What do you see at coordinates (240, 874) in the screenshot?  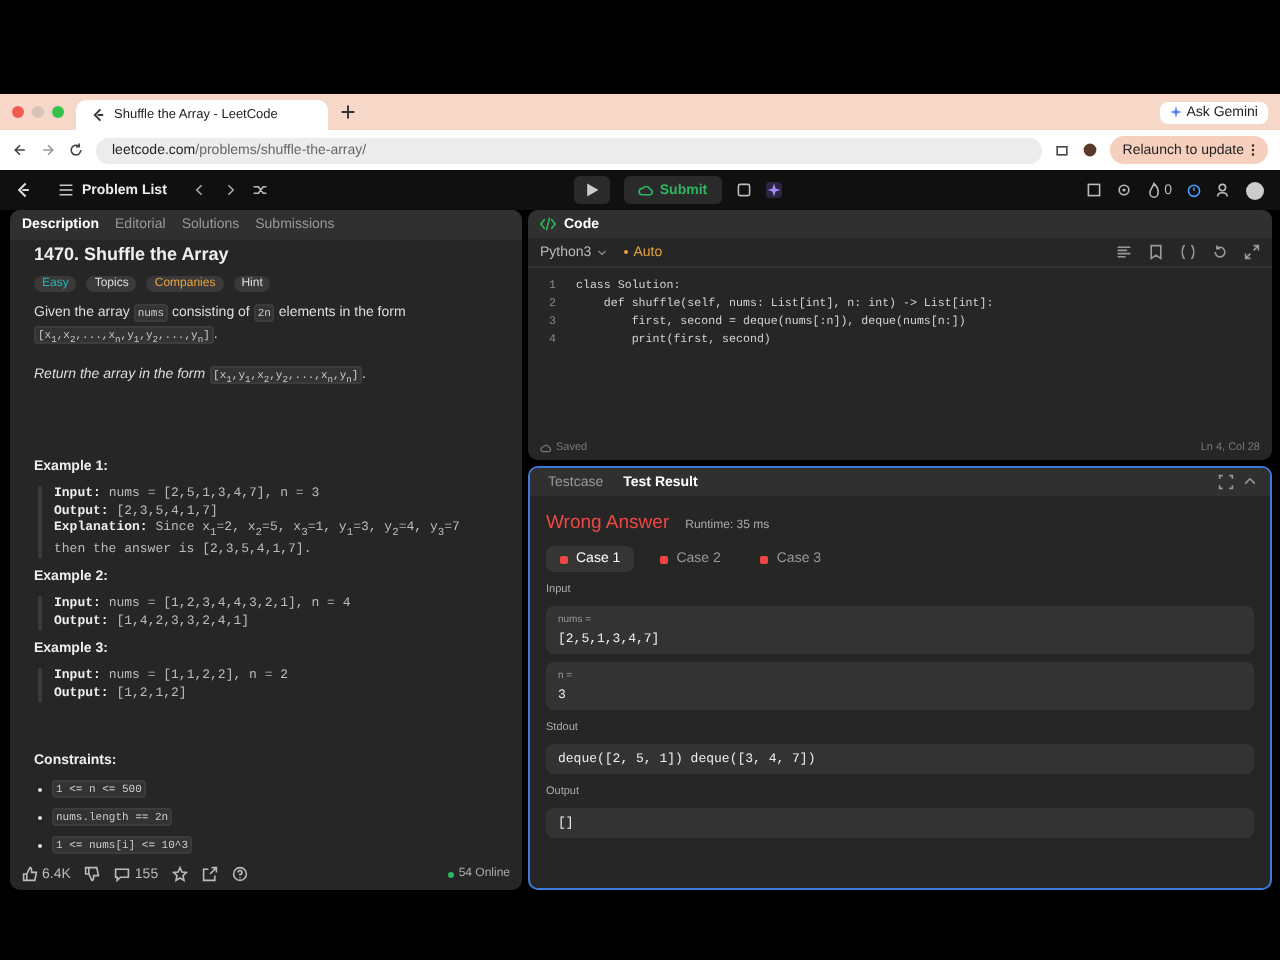 I see `help-icon` at bounding box center [240, 874].